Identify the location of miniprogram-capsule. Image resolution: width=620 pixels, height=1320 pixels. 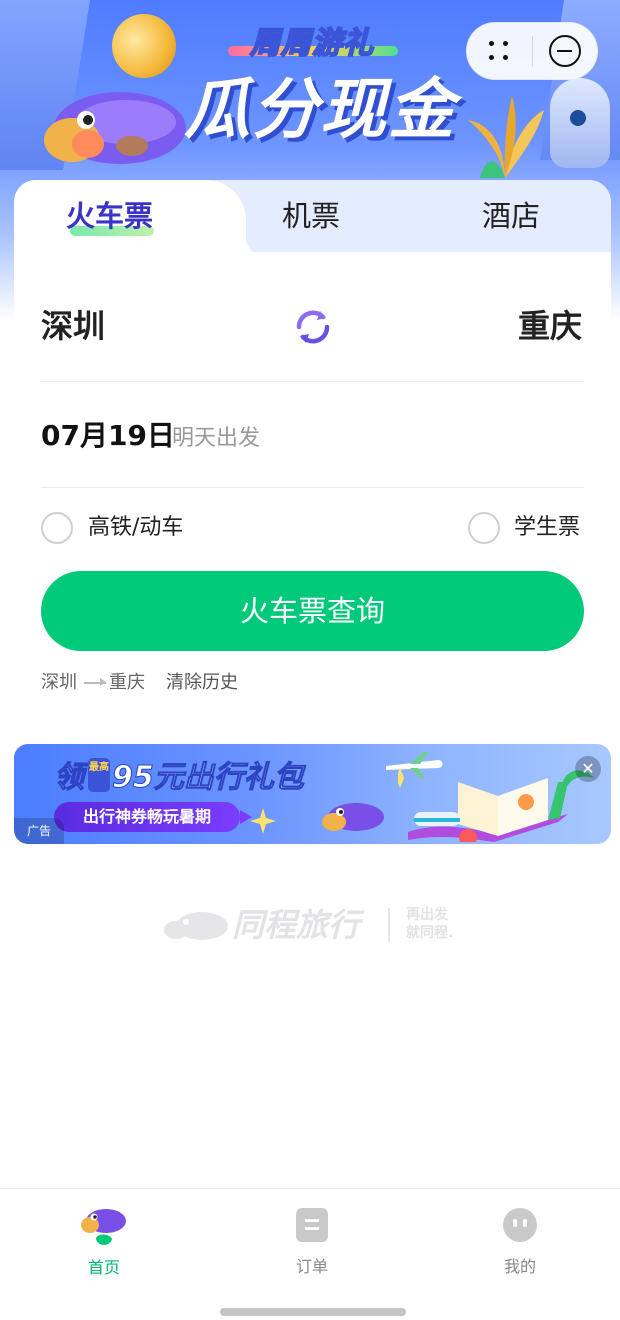
(532, 51).